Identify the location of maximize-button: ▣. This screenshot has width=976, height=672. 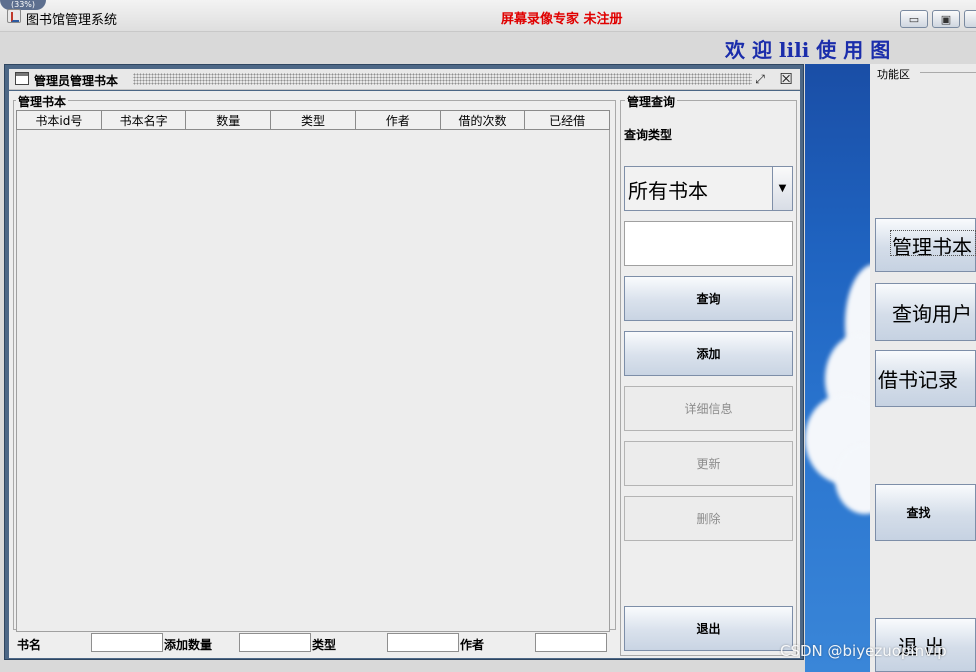
(946, 19).